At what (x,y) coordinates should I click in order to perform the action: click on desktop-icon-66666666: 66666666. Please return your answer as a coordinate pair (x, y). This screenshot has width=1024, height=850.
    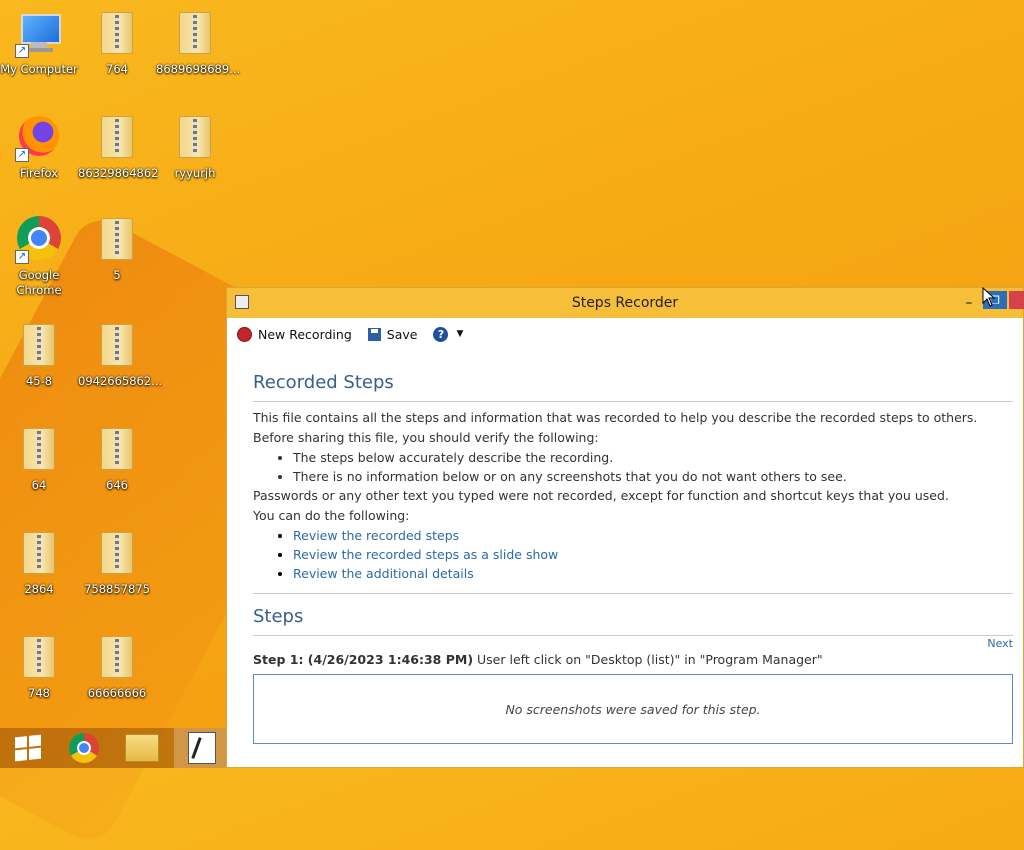
    Looking at the image, I should click on (117, 667).